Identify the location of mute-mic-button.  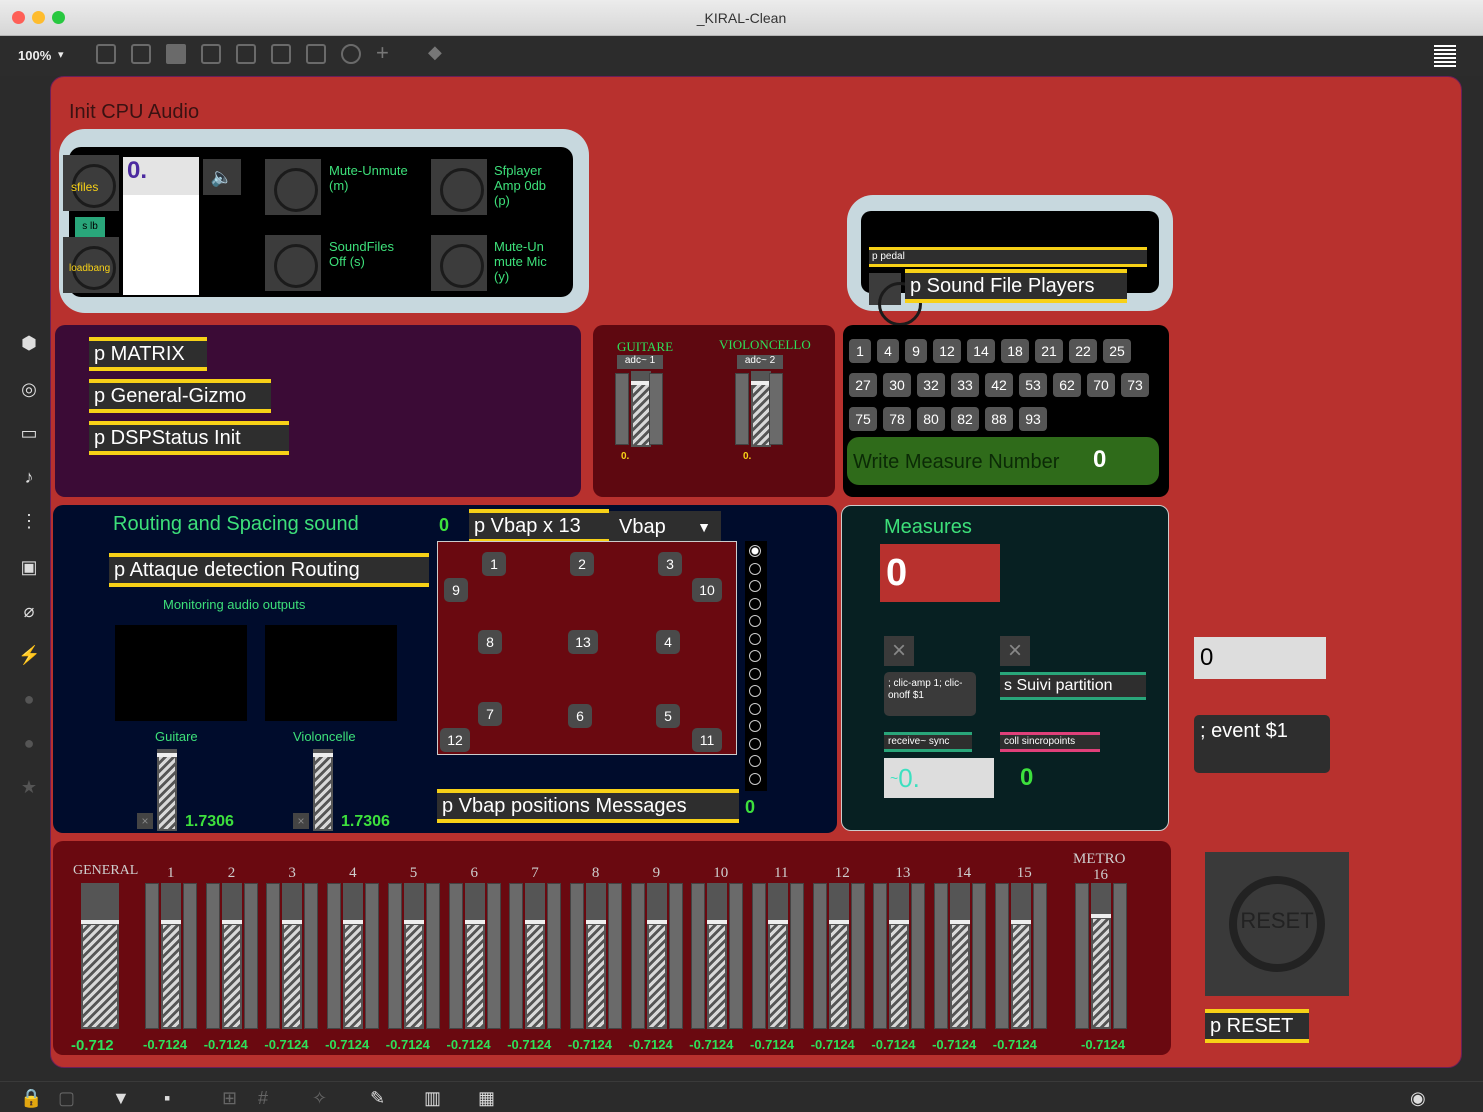
(459, 263).